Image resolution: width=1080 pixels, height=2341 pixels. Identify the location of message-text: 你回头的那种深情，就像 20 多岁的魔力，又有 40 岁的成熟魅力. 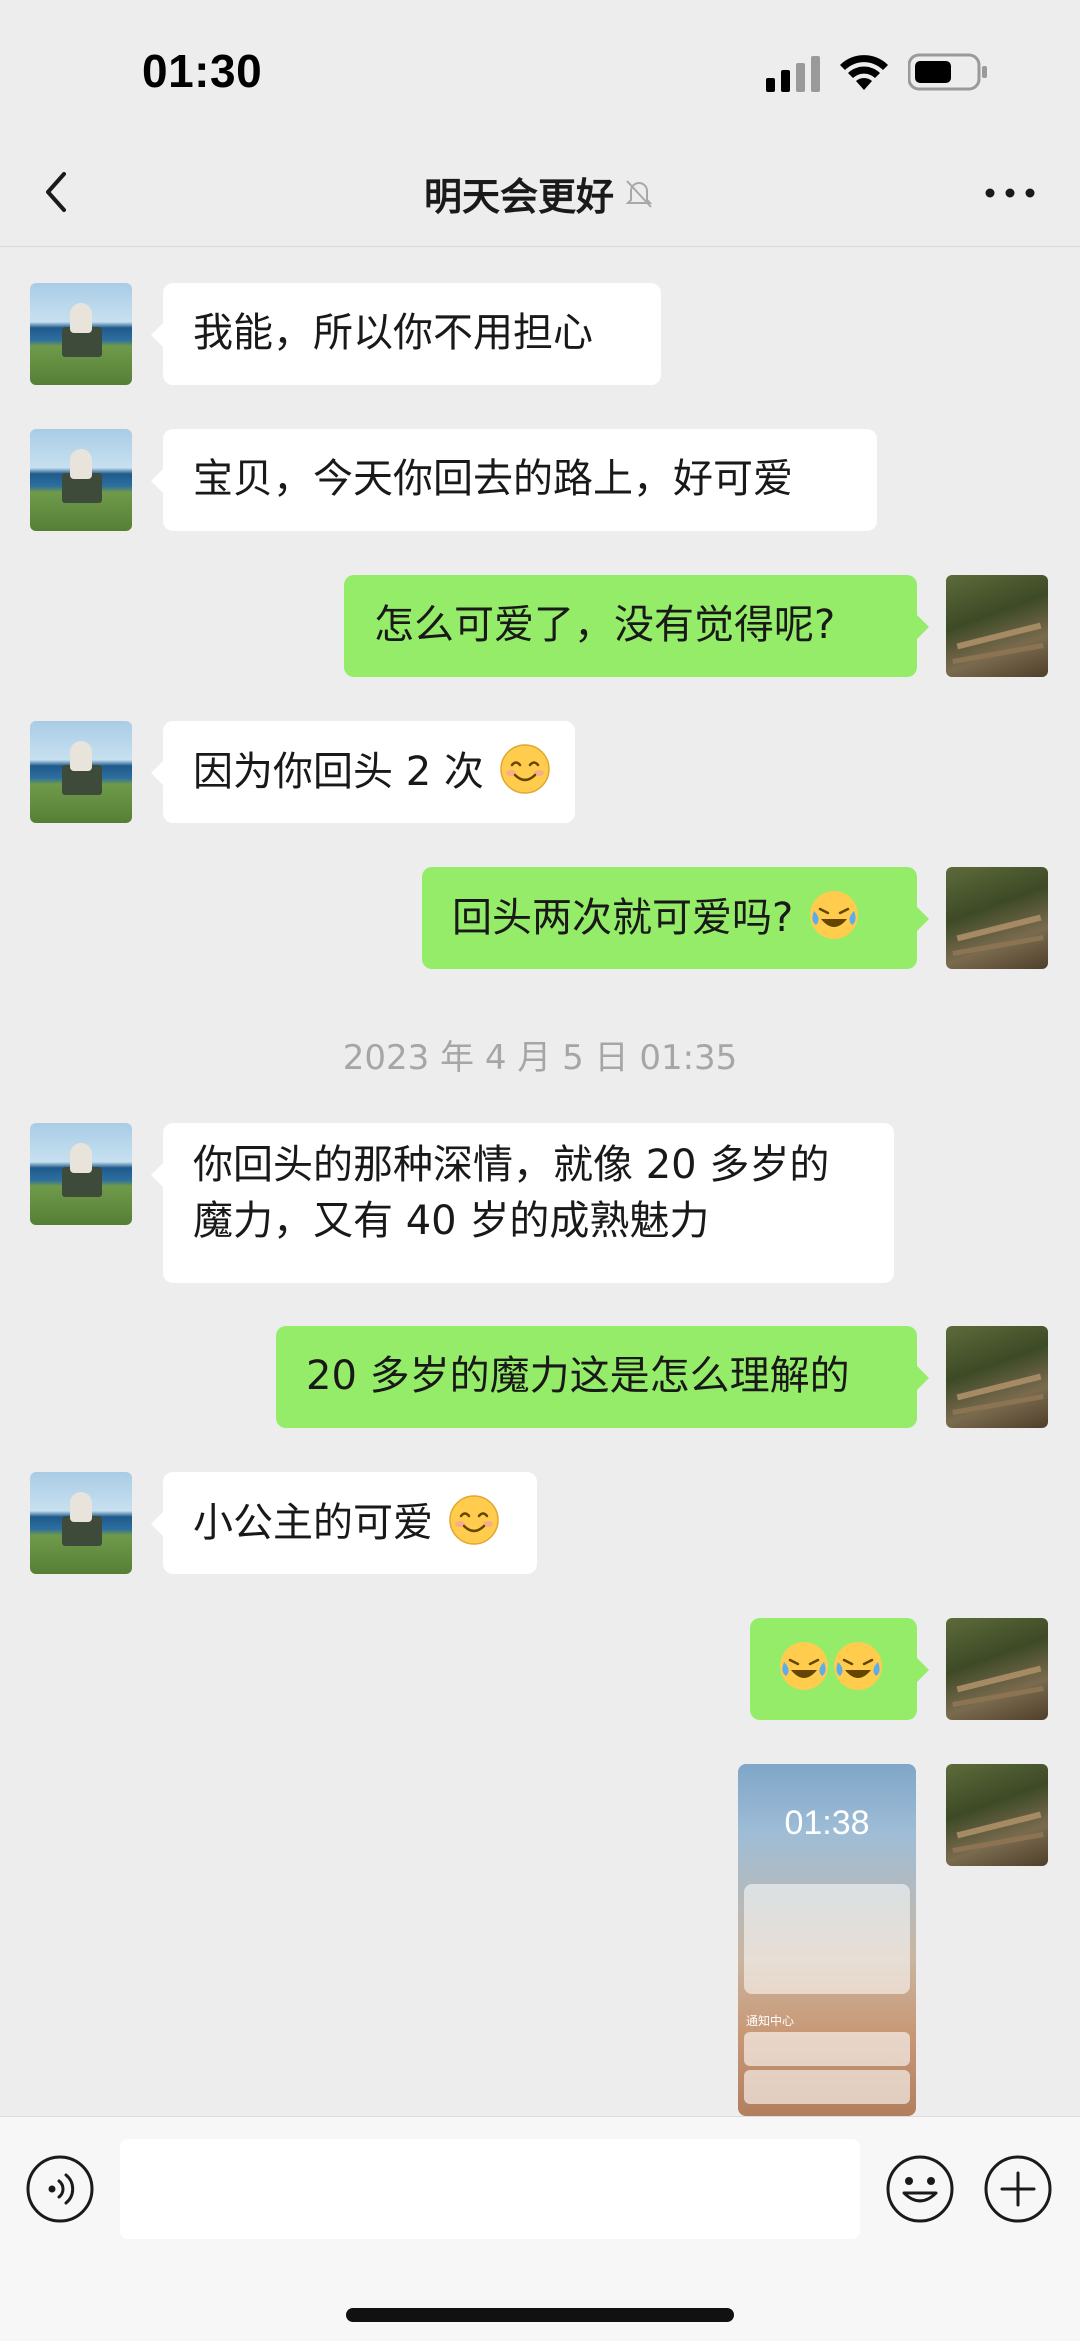
(511, 1193).